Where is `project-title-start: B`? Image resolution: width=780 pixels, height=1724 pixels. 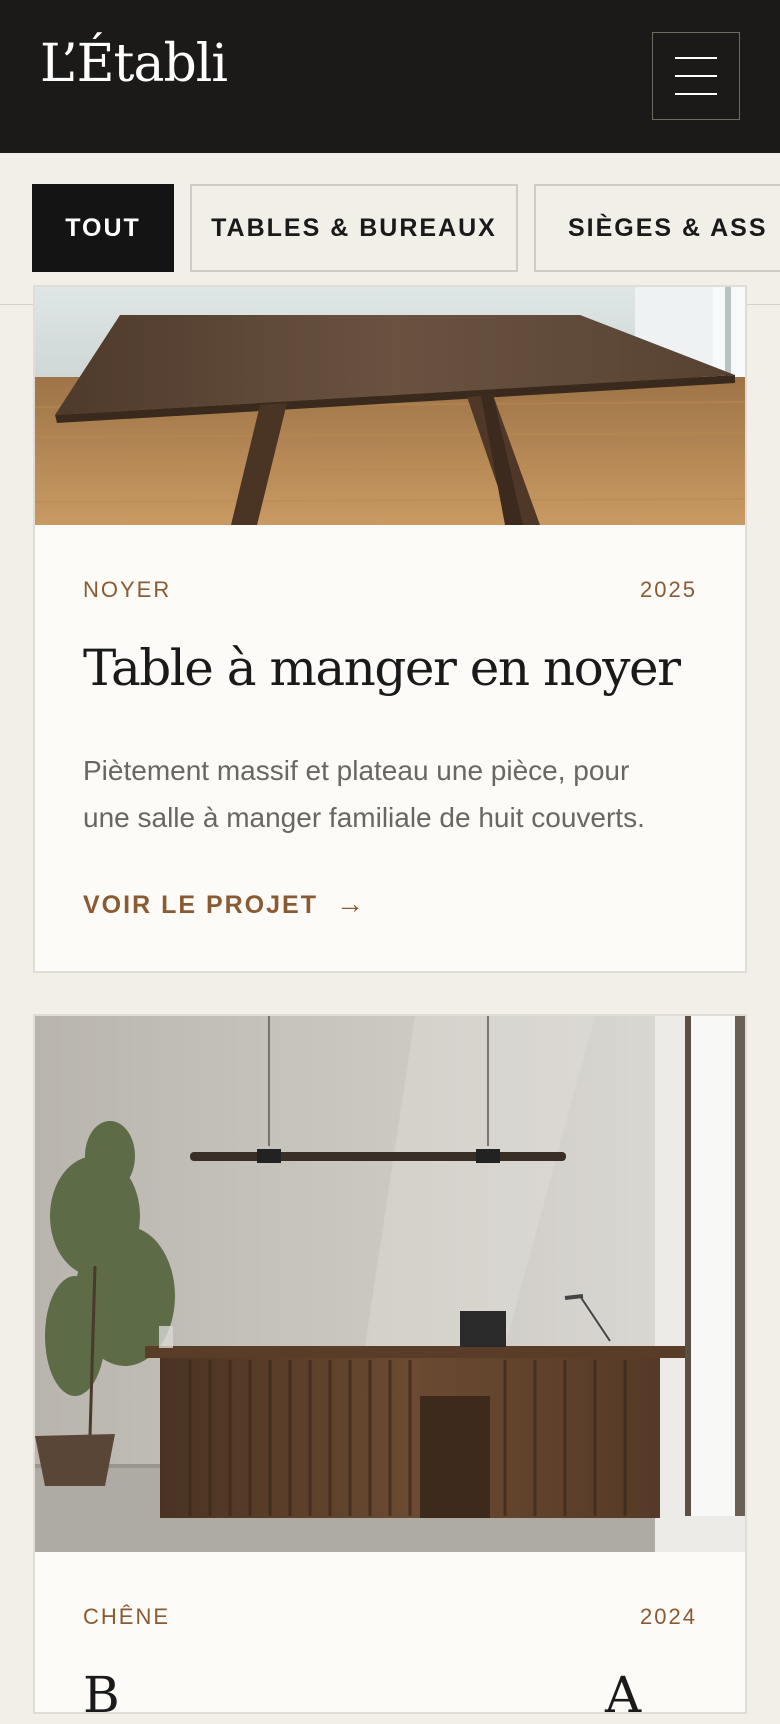 project-title-start: B is located at coordinates (101, 1695).